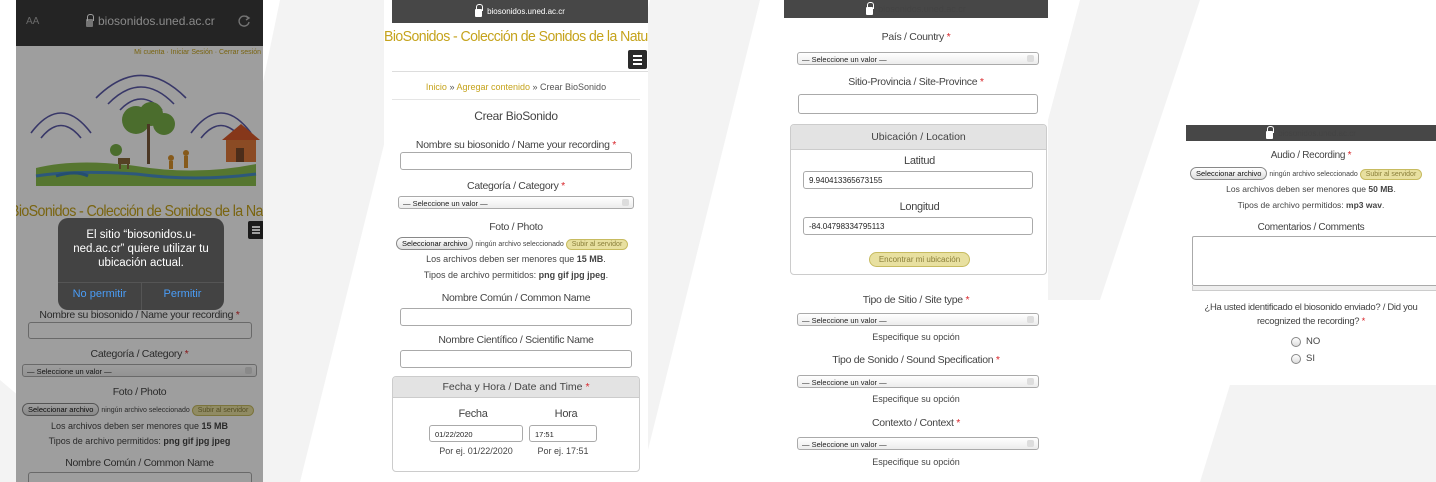 This screenshot has height=482, width=1436. I want to click on name-input, so click(516, 161).